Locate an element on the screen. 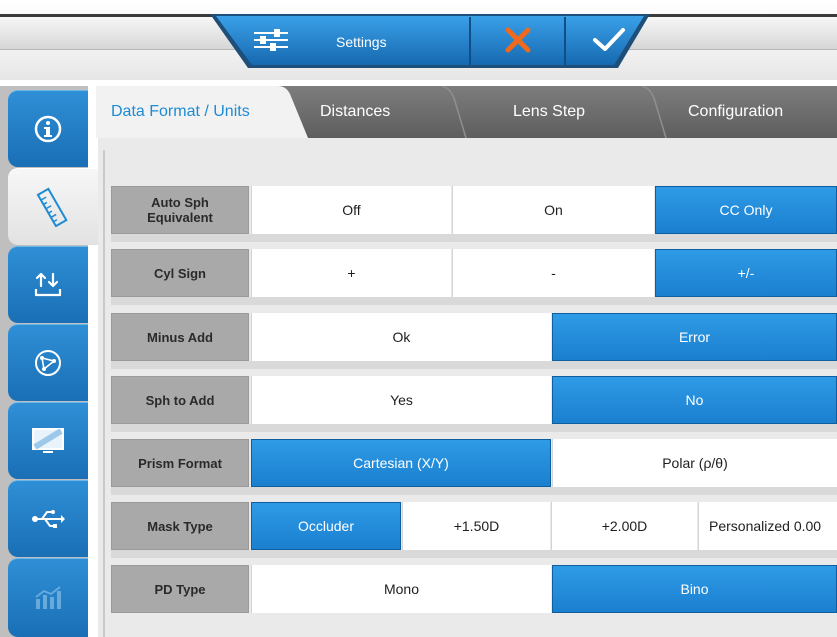 The width and height of the screenshot is (837, 637). sidebar-item-usb is located at coordinates (48, 518).